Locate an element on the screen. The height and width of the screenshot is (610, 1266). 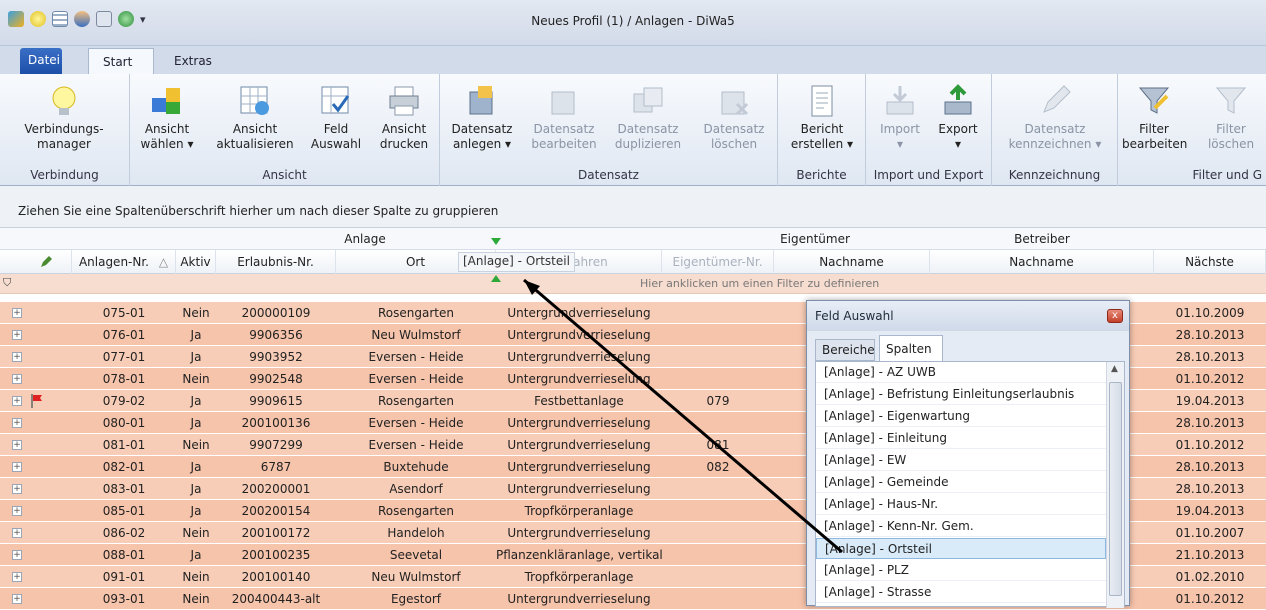
cell-erlaubnis: 200400443-alt is located at coordinates (276, 599).